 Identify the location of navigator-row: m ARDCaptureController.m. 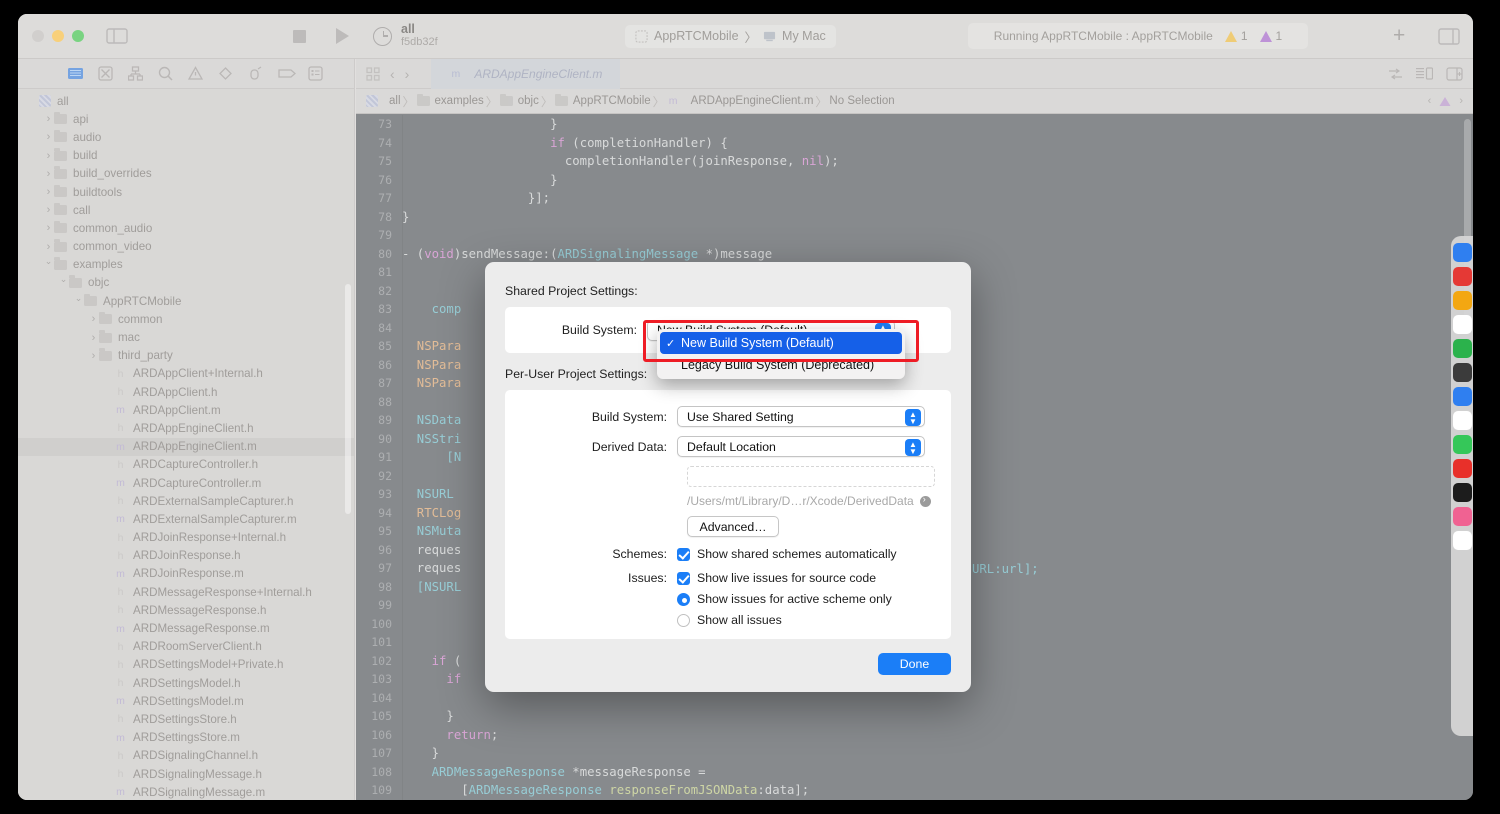
(186, 483).